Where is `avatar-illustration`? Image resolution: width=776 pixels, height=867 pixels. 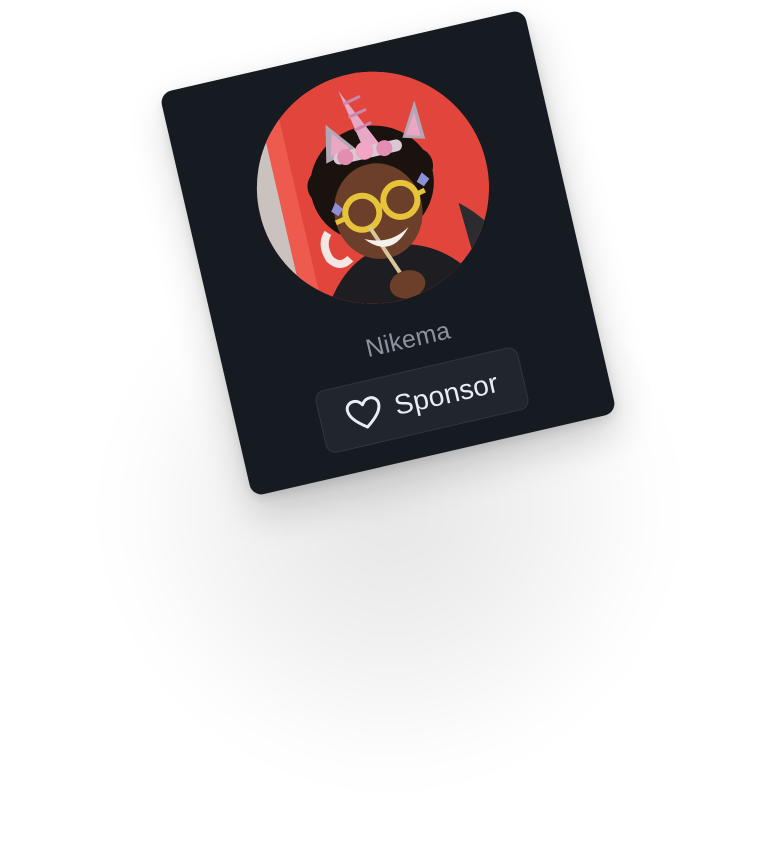
avatar-illustration is located at coordinates (373, 187).